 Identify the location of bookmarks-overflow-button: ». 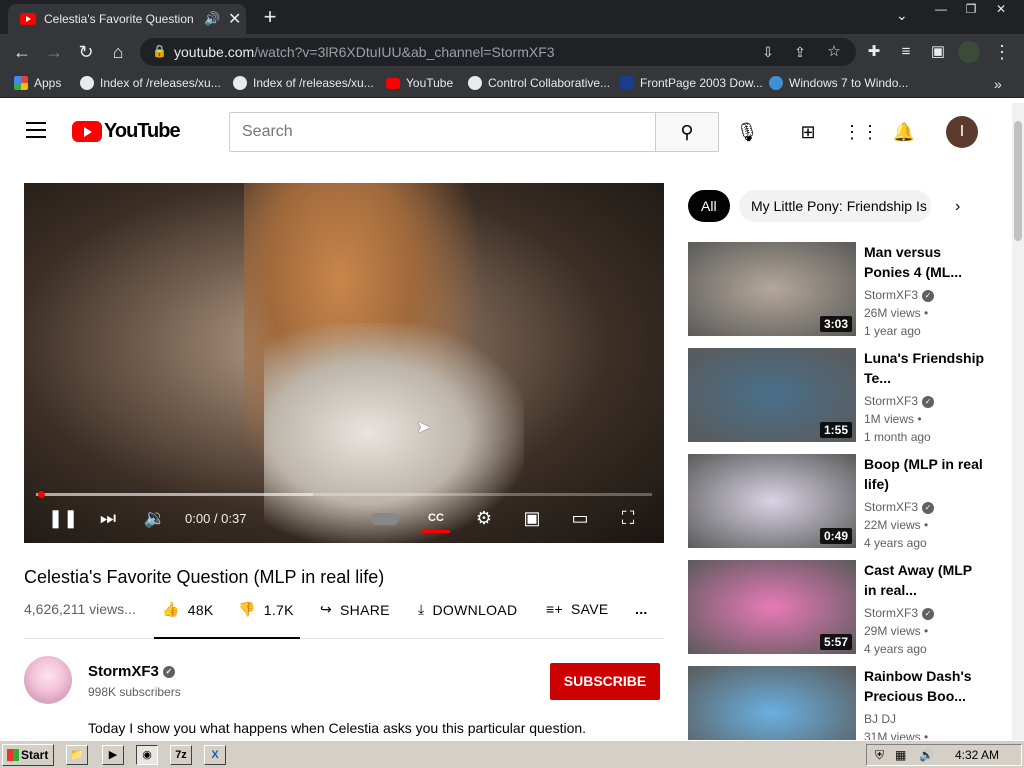
(998, 84).